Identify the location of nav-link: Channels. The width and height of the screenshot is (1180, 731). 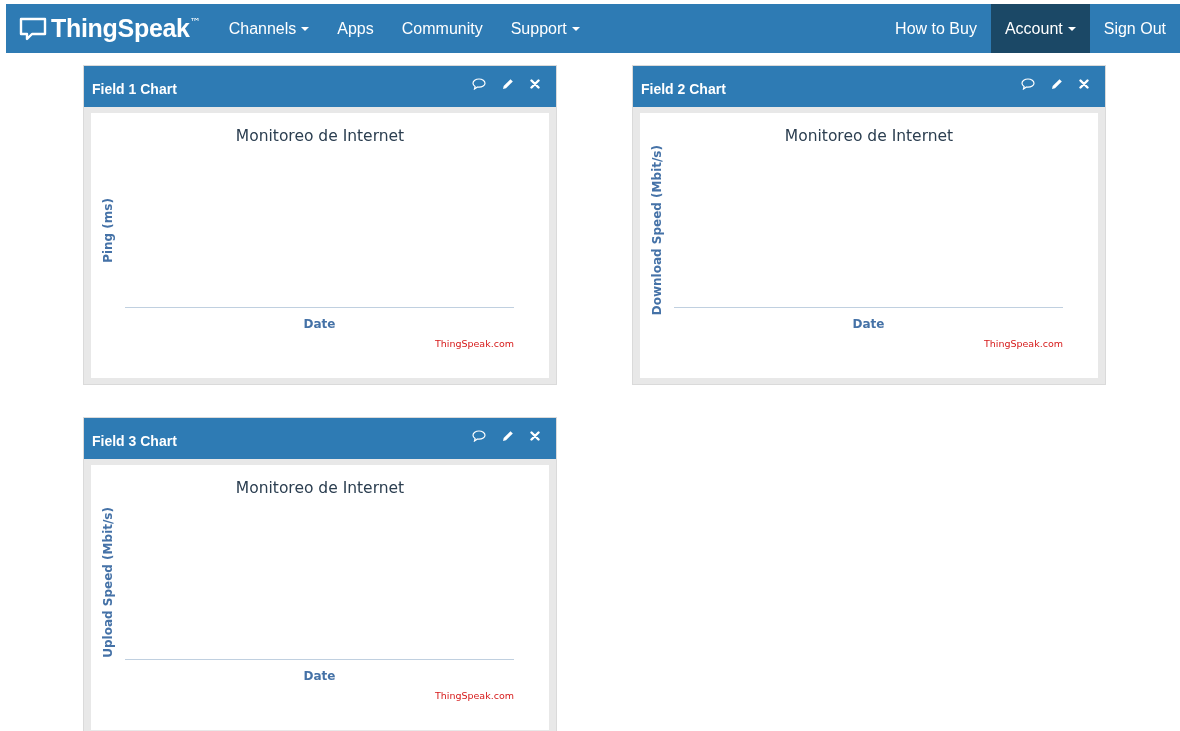
(269, 28).